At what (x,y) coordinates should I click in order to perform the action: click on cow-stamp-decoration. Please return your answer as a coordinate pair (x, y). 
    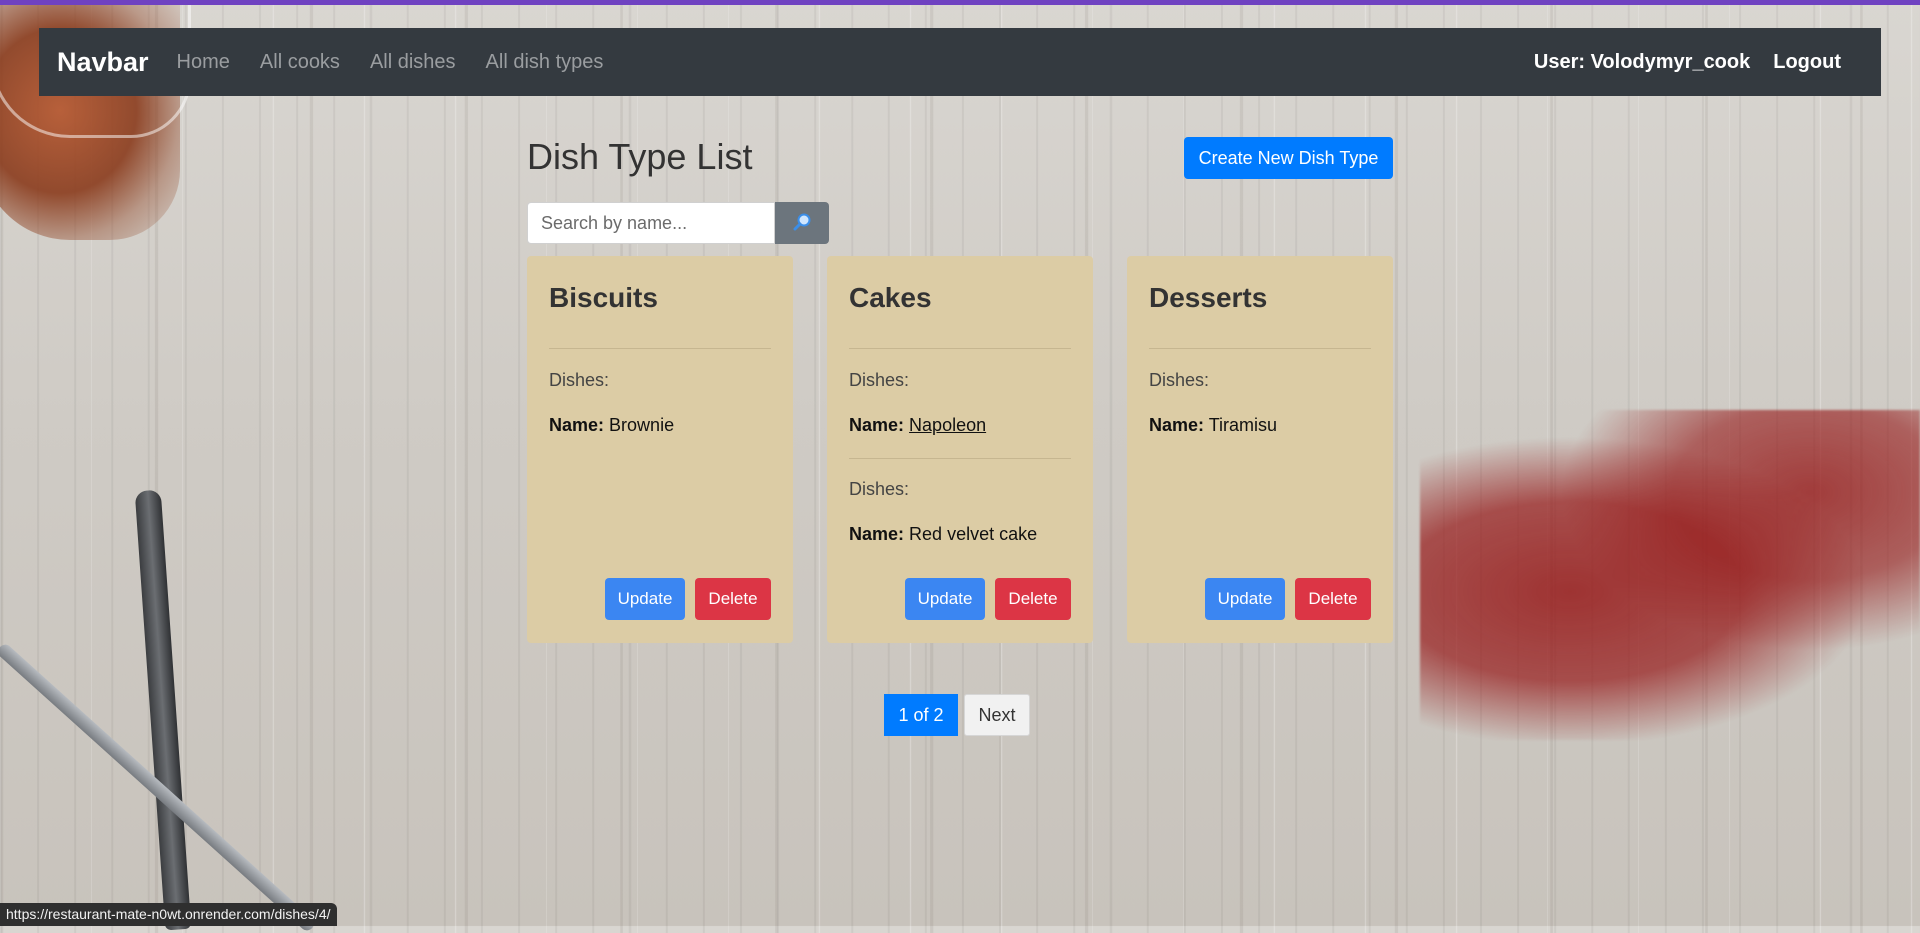
    Looking at the image, I should click on (1670, 575).